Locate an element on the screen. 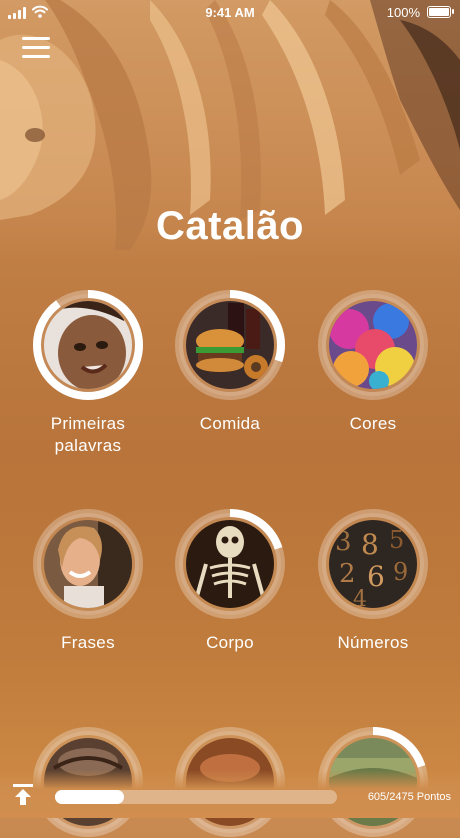 The width and height of the screenshot is (460, 838). svg-text: 2 is located at coordinates (347, 574).